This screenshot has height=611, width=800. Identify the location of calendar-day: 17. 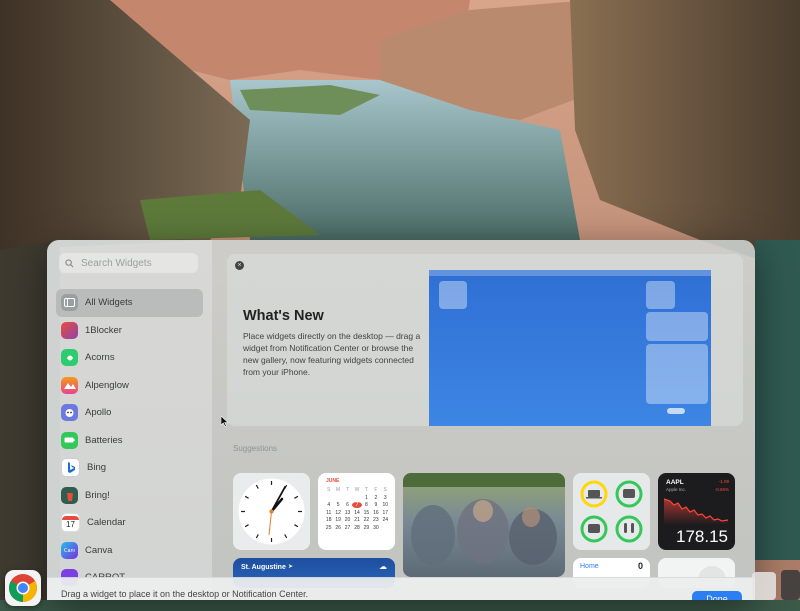
(385, 512).